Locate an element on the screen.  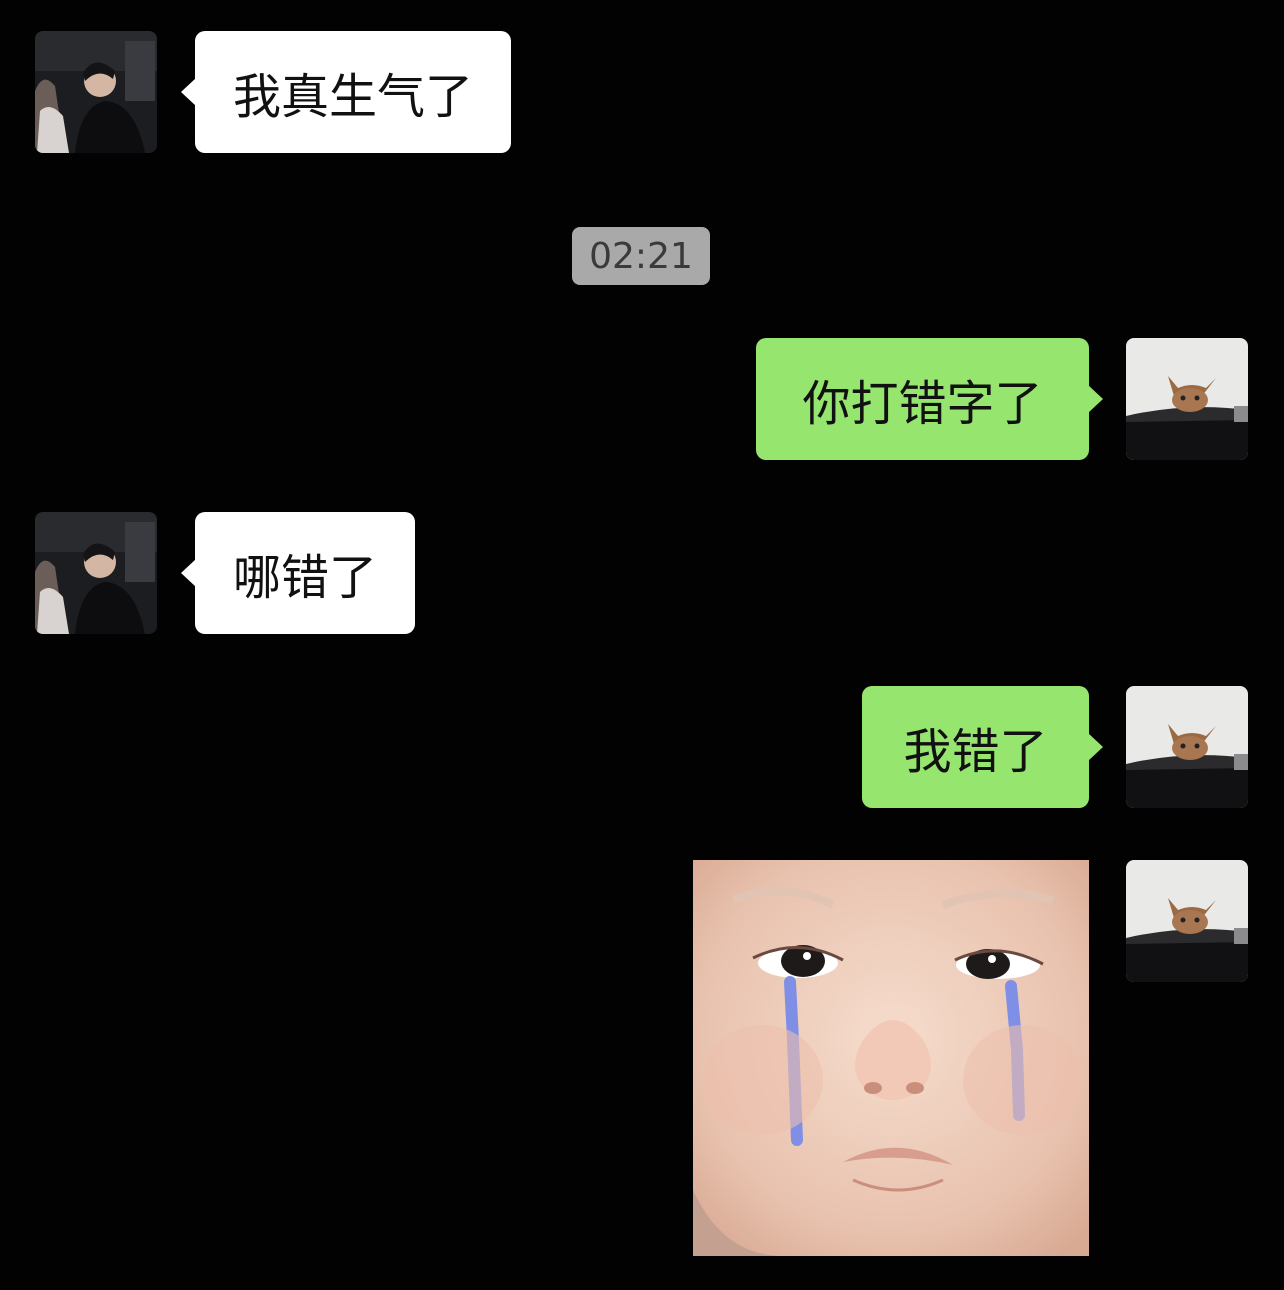
message-bubble-incoming: 我真生气了 is located at coordinates (346, 92).